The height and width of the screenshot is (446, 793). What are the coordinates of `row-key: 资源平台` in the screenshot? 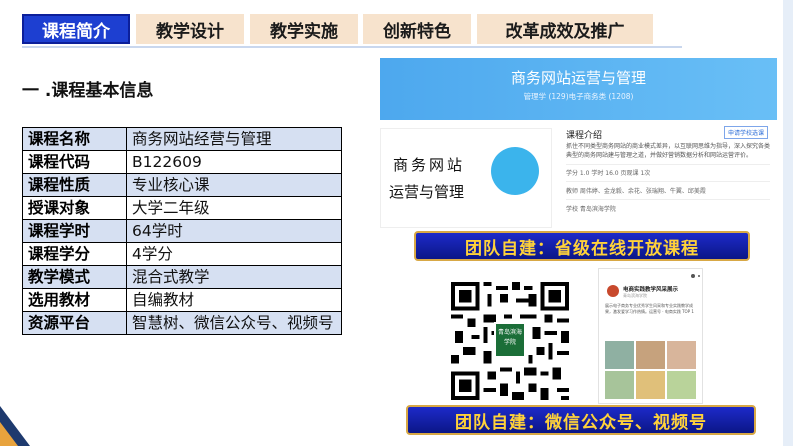 It's located at (74, 323).